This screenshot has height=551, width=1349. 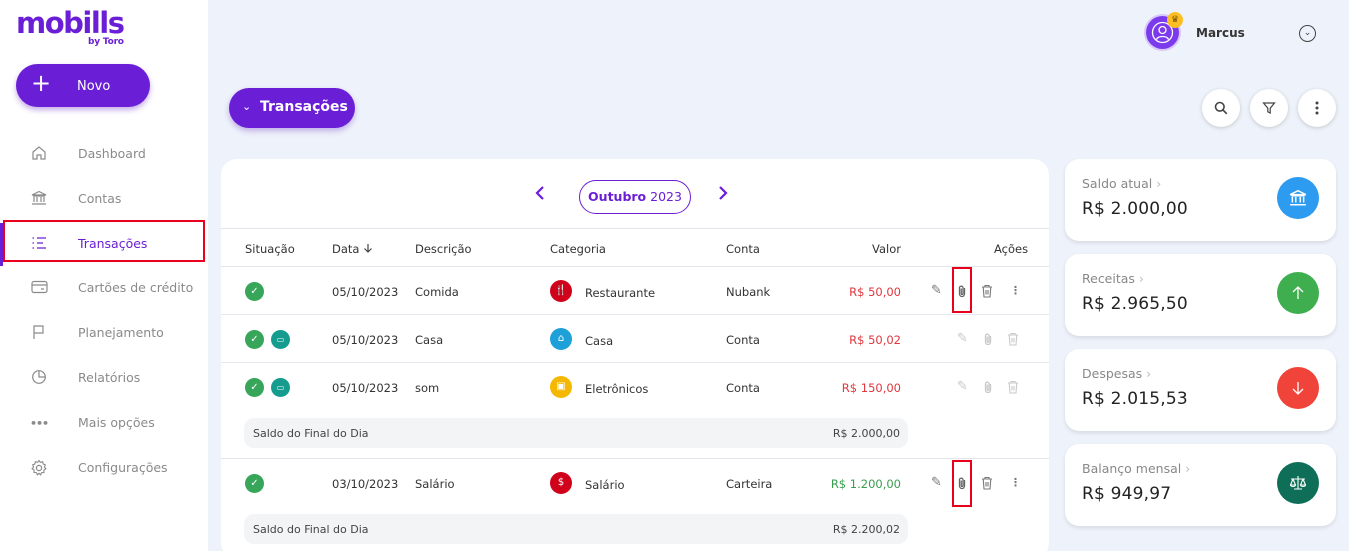 I want to click on month-year: 2023, so click(x=666, y=196).